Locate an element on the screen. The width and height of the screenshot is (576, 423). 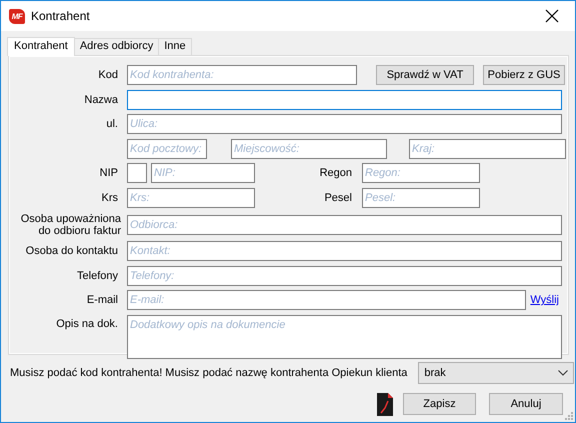
dialog-button: Anuluj is located at coordinates (526, 404).